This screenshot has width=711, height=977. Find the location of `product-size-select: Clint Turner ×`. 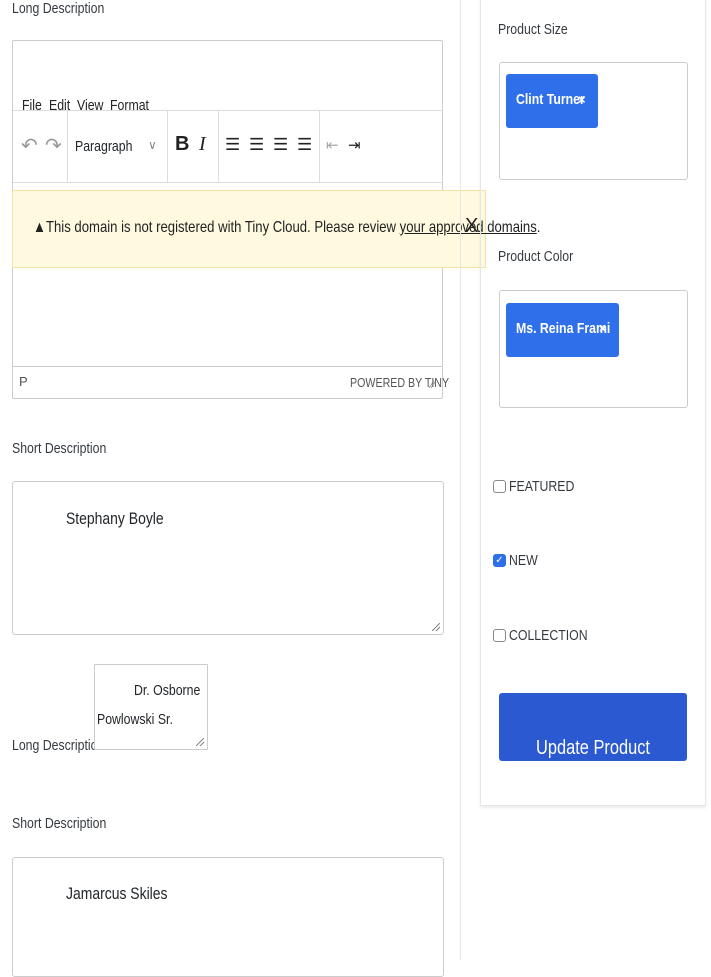

product-size-select: Clint Turner × is located at coordinates (593, 121).